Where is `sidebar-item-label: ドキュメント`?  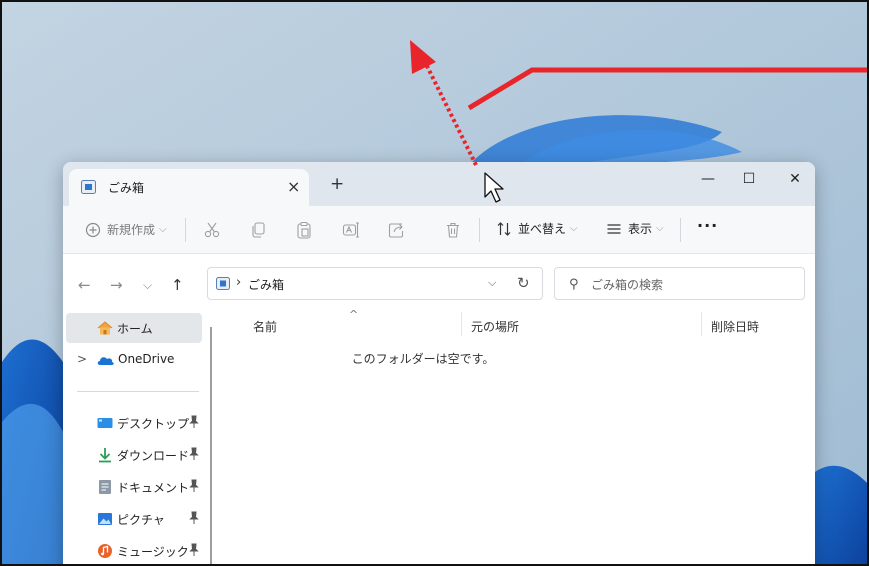 sidebar-item-label: ドキュメント is located at coordinates (153, 488).